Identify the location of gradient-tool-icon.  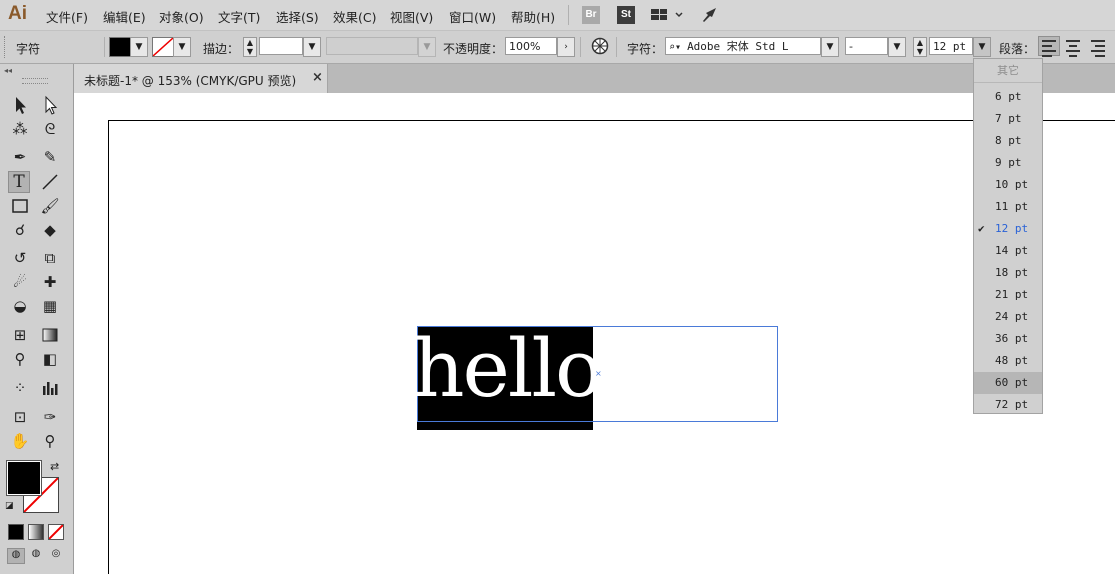
(50, 335).